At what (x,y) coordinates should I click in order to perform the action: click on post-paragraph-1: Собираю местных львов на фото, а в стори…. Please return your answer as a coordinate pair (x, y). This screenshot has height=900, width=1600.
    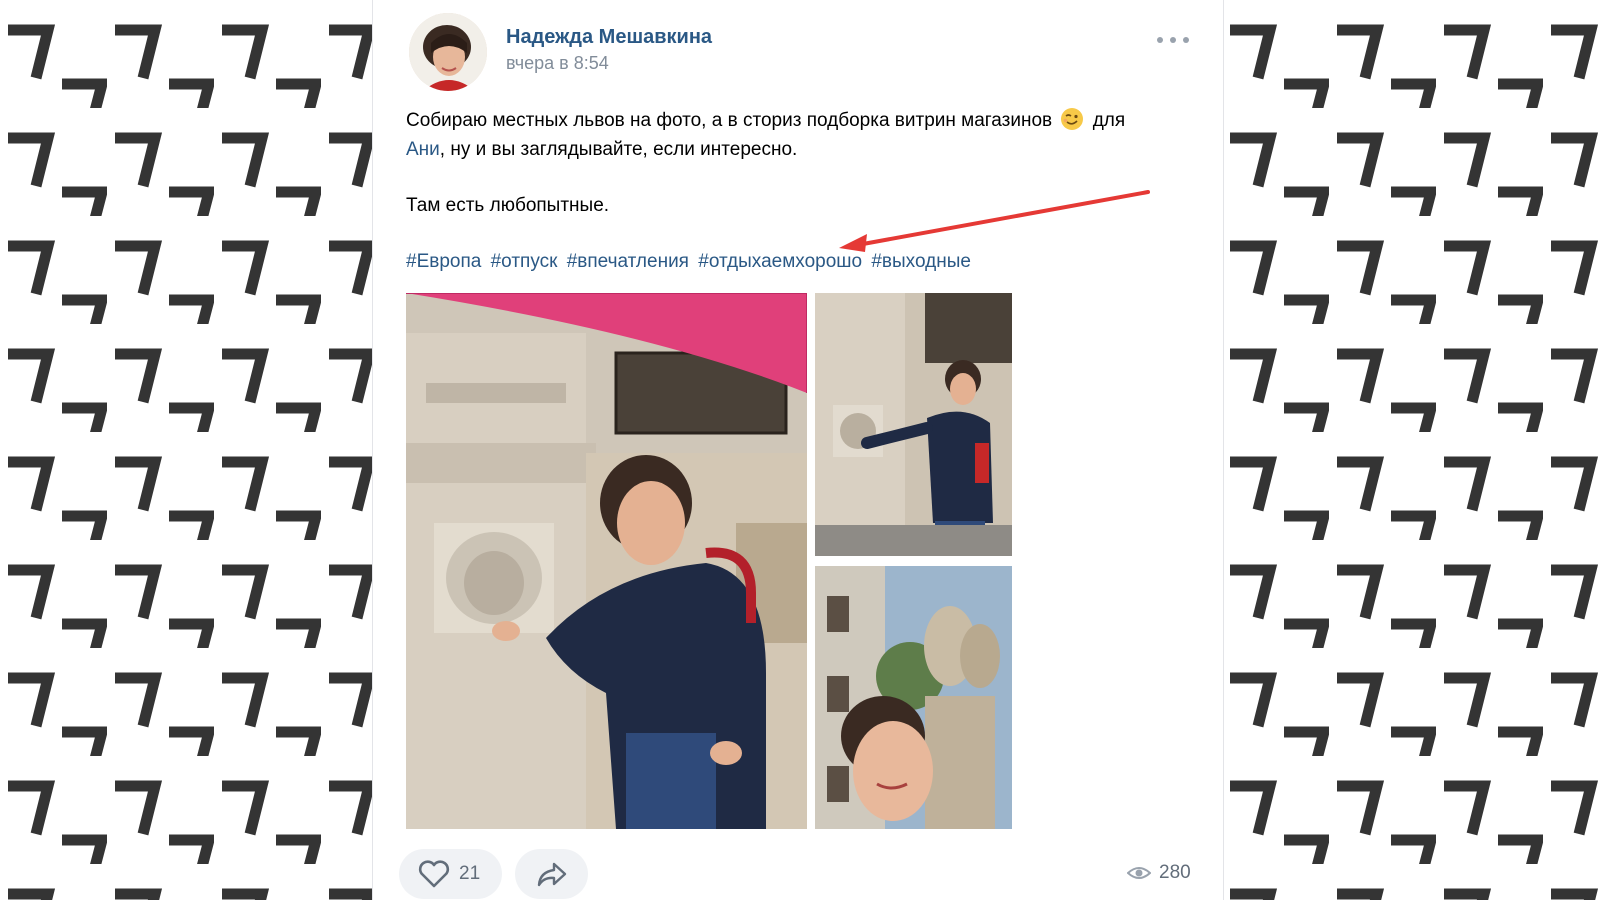
    Looking at the image, I should click on (786, 135).